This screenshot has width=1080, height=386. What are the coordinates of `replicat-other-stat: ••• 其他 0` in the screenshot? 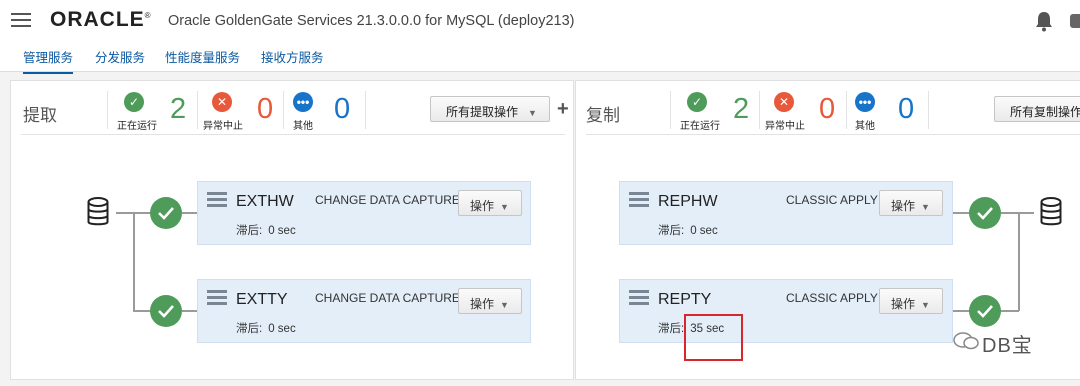 It's located at (895, 112).